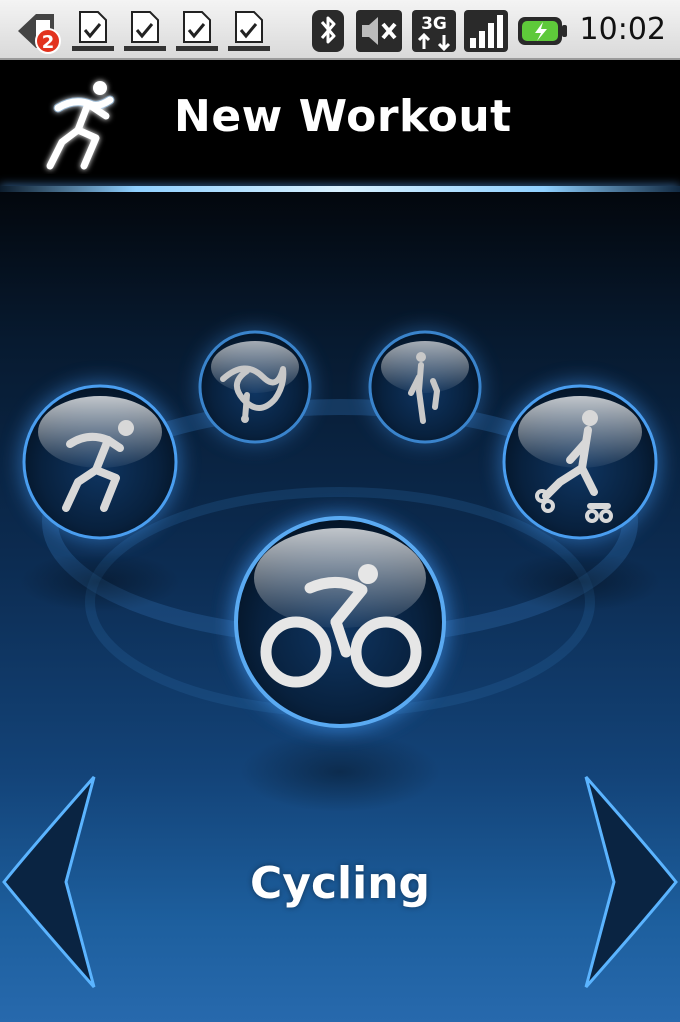 The image size is (680, 1022). I want to click on sport-button-running, so click(100, 462).